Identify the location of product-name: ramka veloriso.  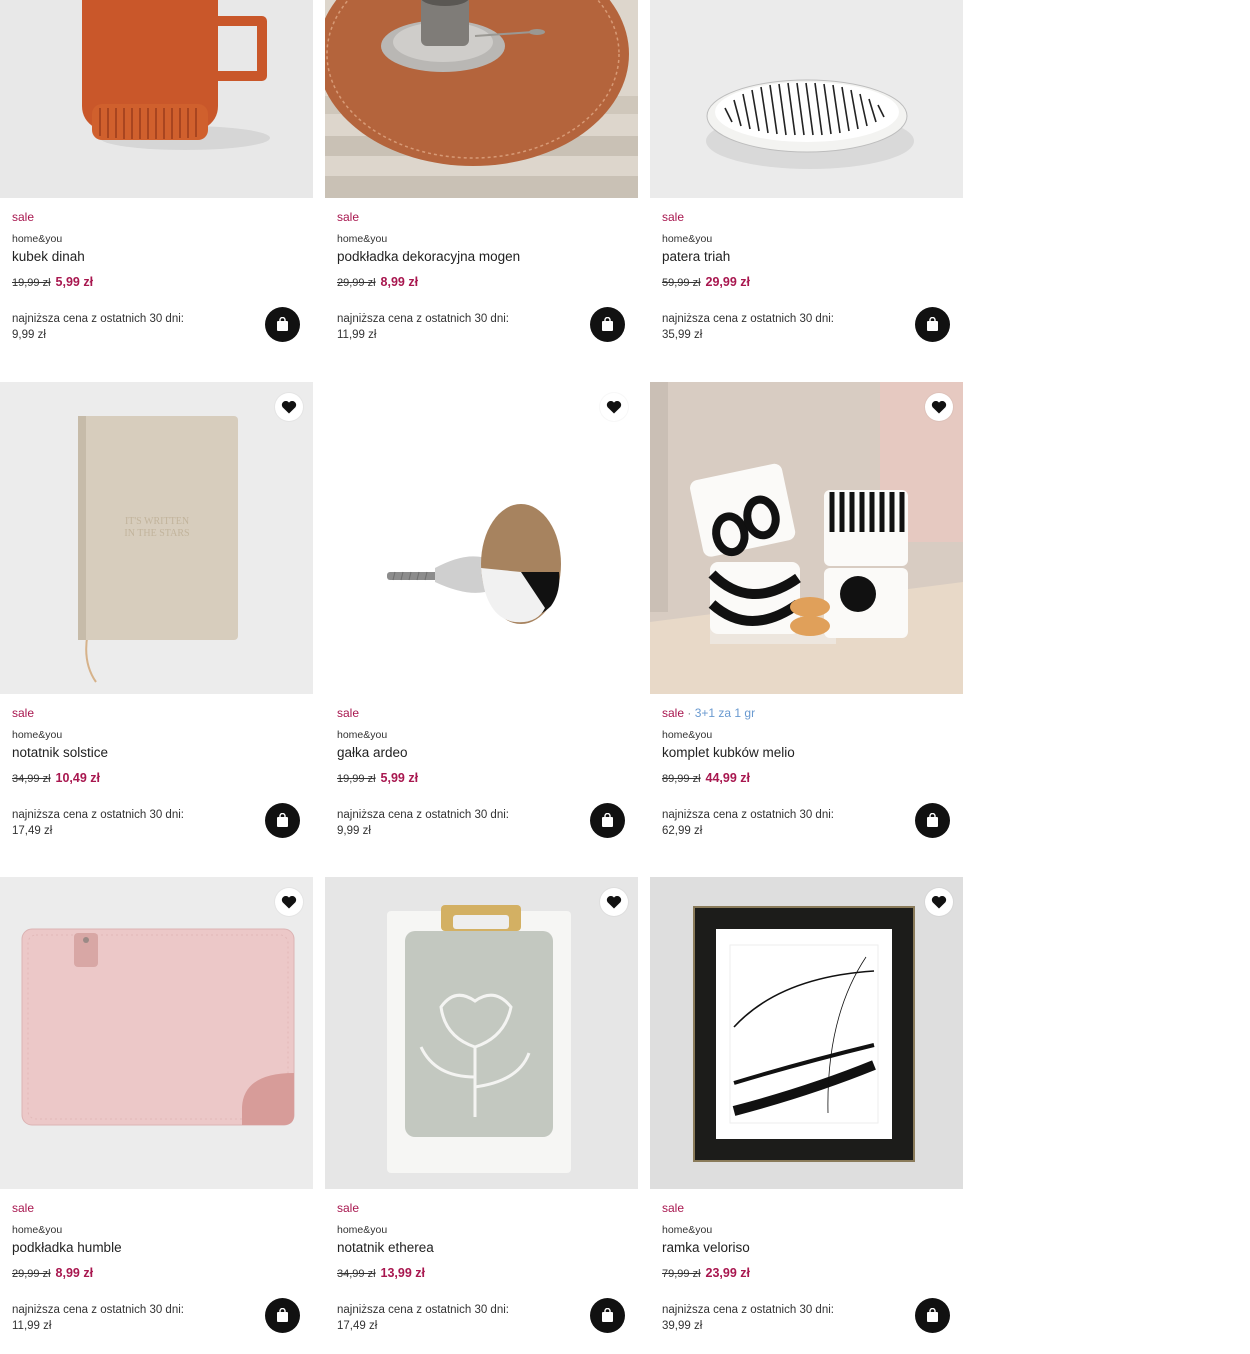
(706, 1247).